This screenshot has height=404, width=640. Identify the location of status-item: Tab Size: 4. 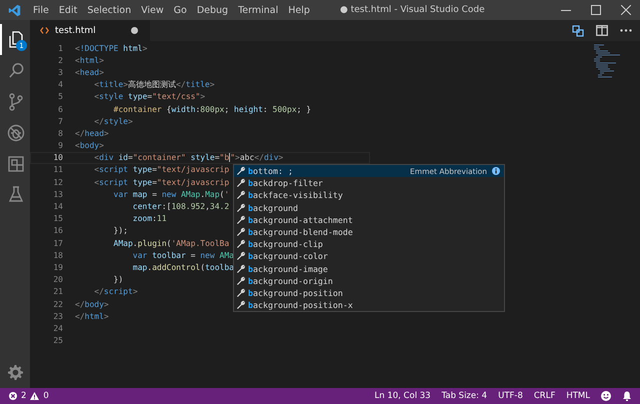
(465, 396).